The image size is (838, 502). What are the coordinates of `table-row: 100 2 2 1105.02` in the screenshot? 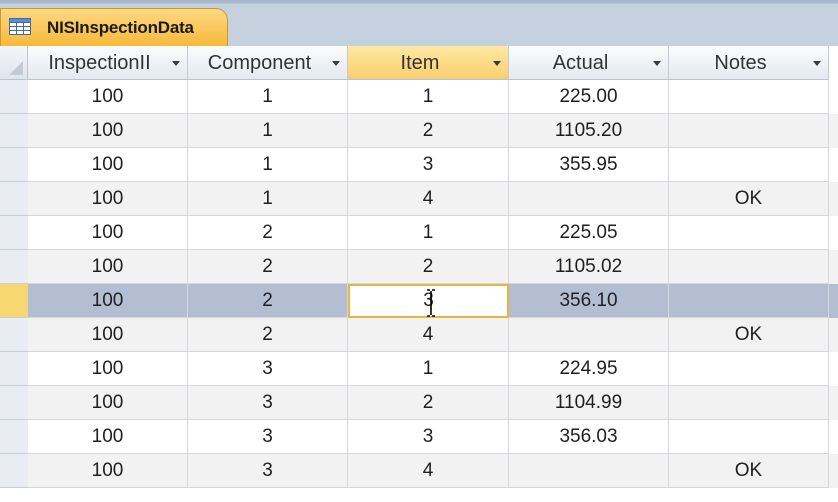 It's located at (433, 267).